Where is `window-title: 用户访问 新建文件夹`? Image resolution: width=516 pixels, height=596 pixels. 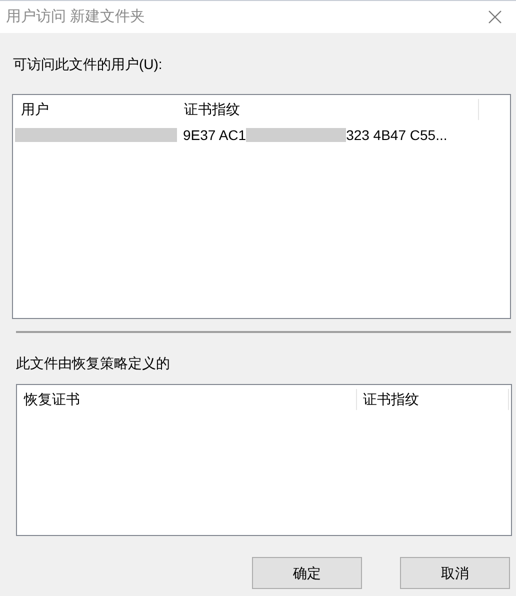
window-title: 用户访问 新建文件夹 is located at coordinates (76, 16).